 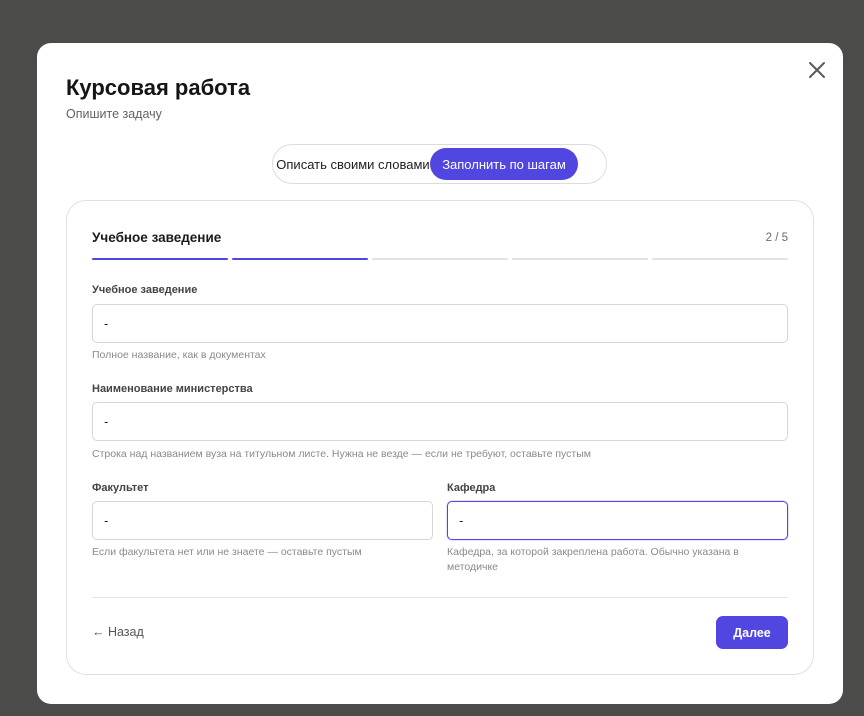 What do you see at coordinates (158, 87) in the screenshot?
I see `modal-title: Курсовая работа` at bounding box center [158, 87].